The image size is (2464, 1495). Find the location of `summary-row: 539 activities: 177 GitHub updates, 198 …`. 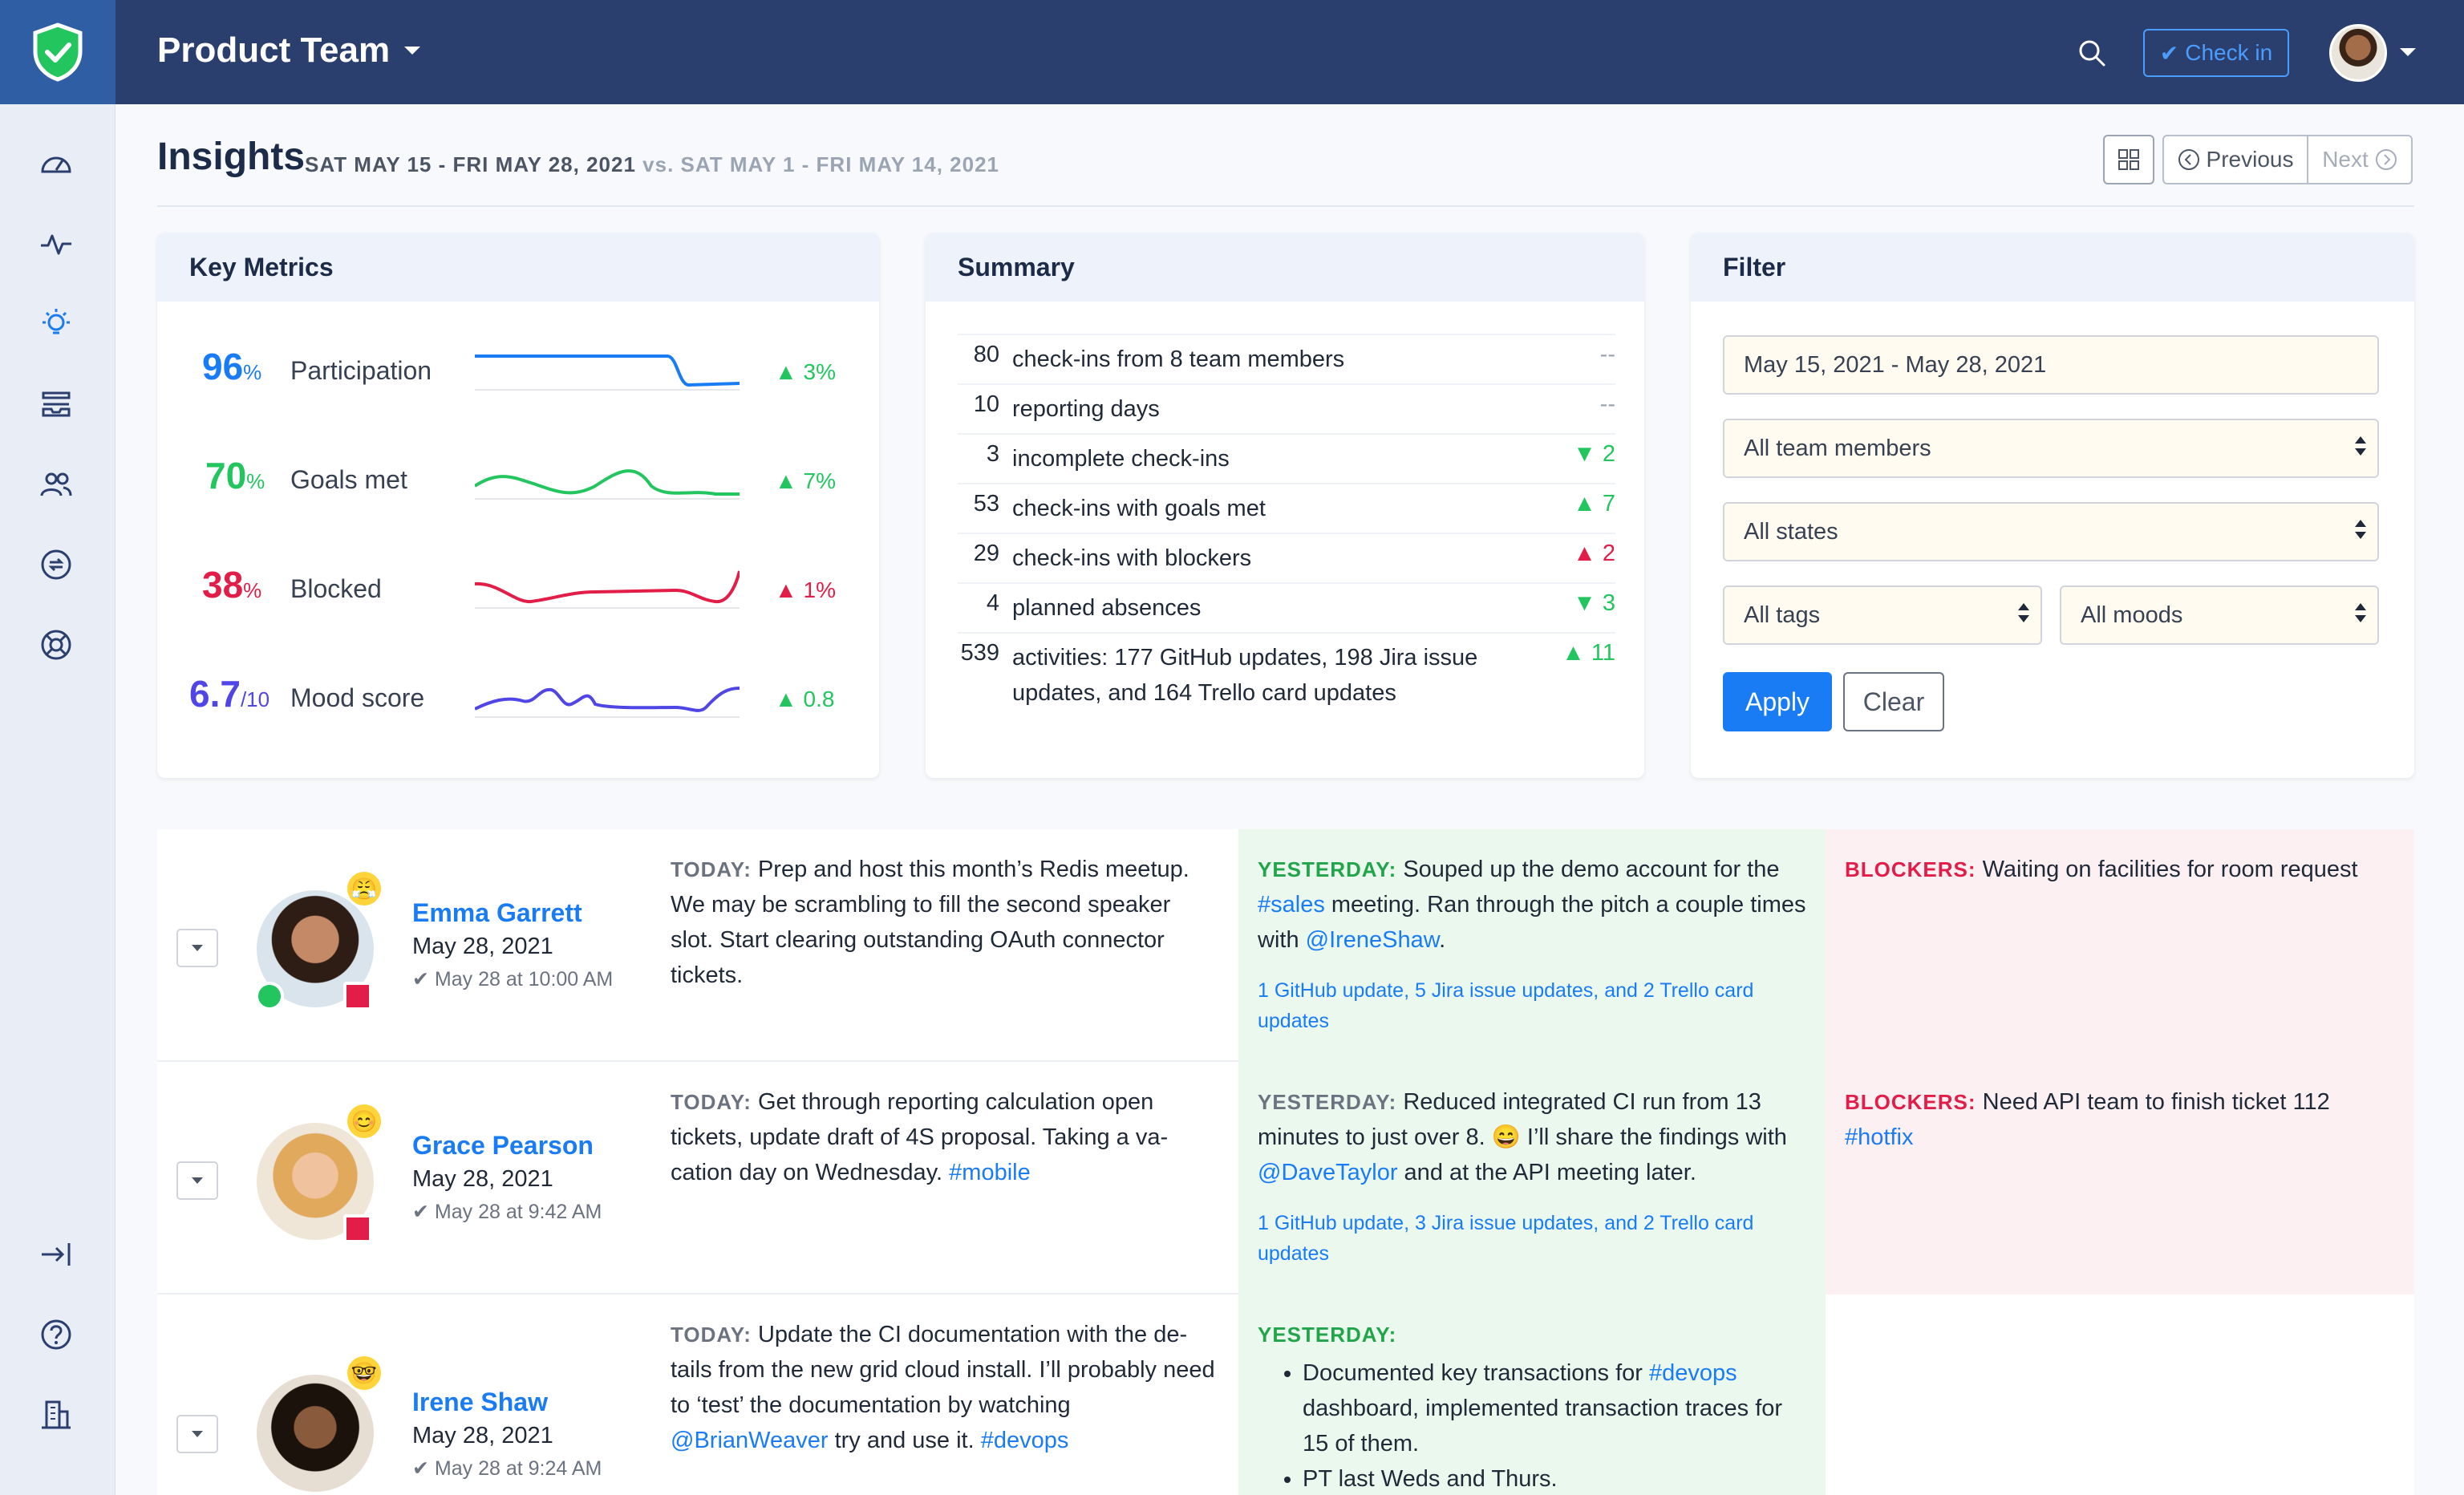

summary-row: 539 activities: 177 GitHub updates, 198 … is located at coordinates (1286, 676).